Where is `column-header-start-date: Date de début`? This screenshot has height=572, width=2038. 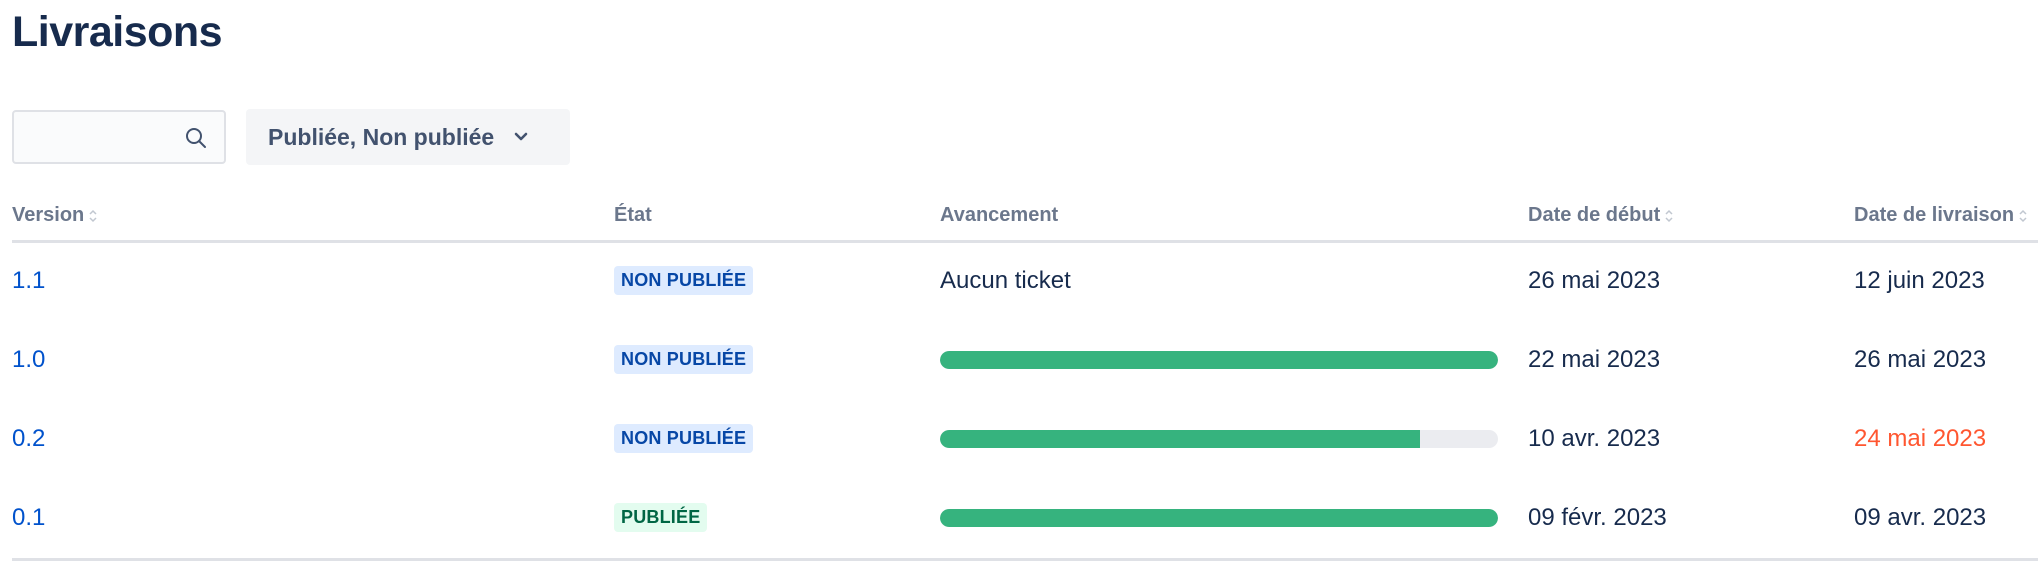 column-header-start-date: Date de début is located at coordinates (1601, 215).